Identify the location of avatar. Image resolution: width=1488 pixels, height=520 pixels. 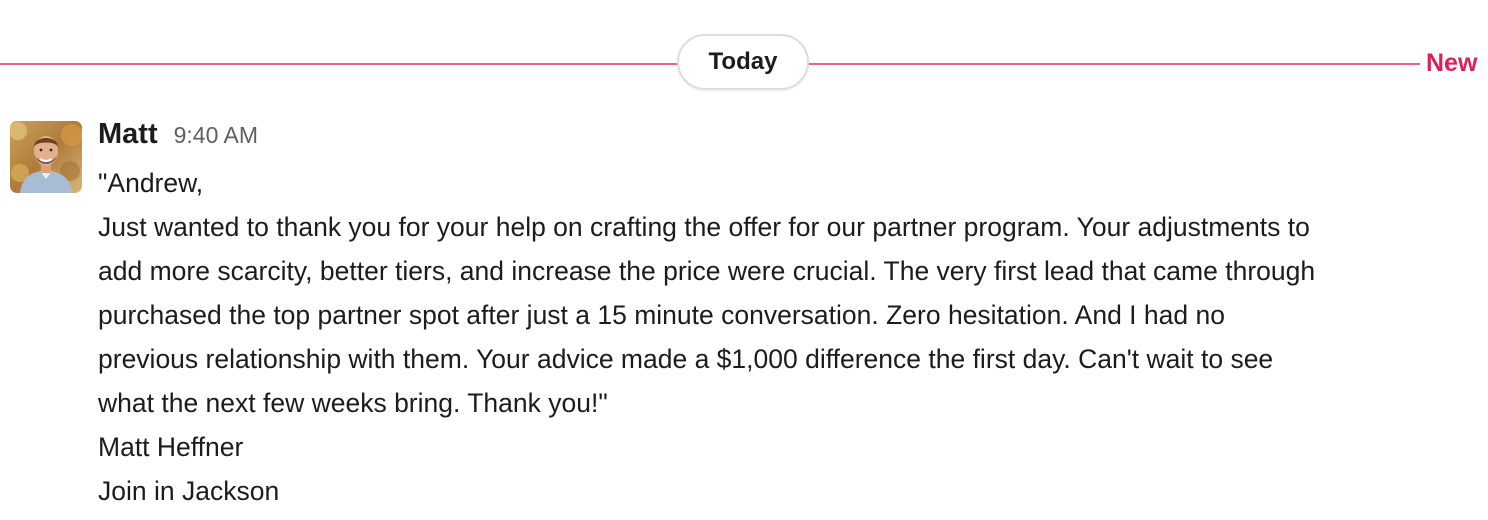
(46, 157).